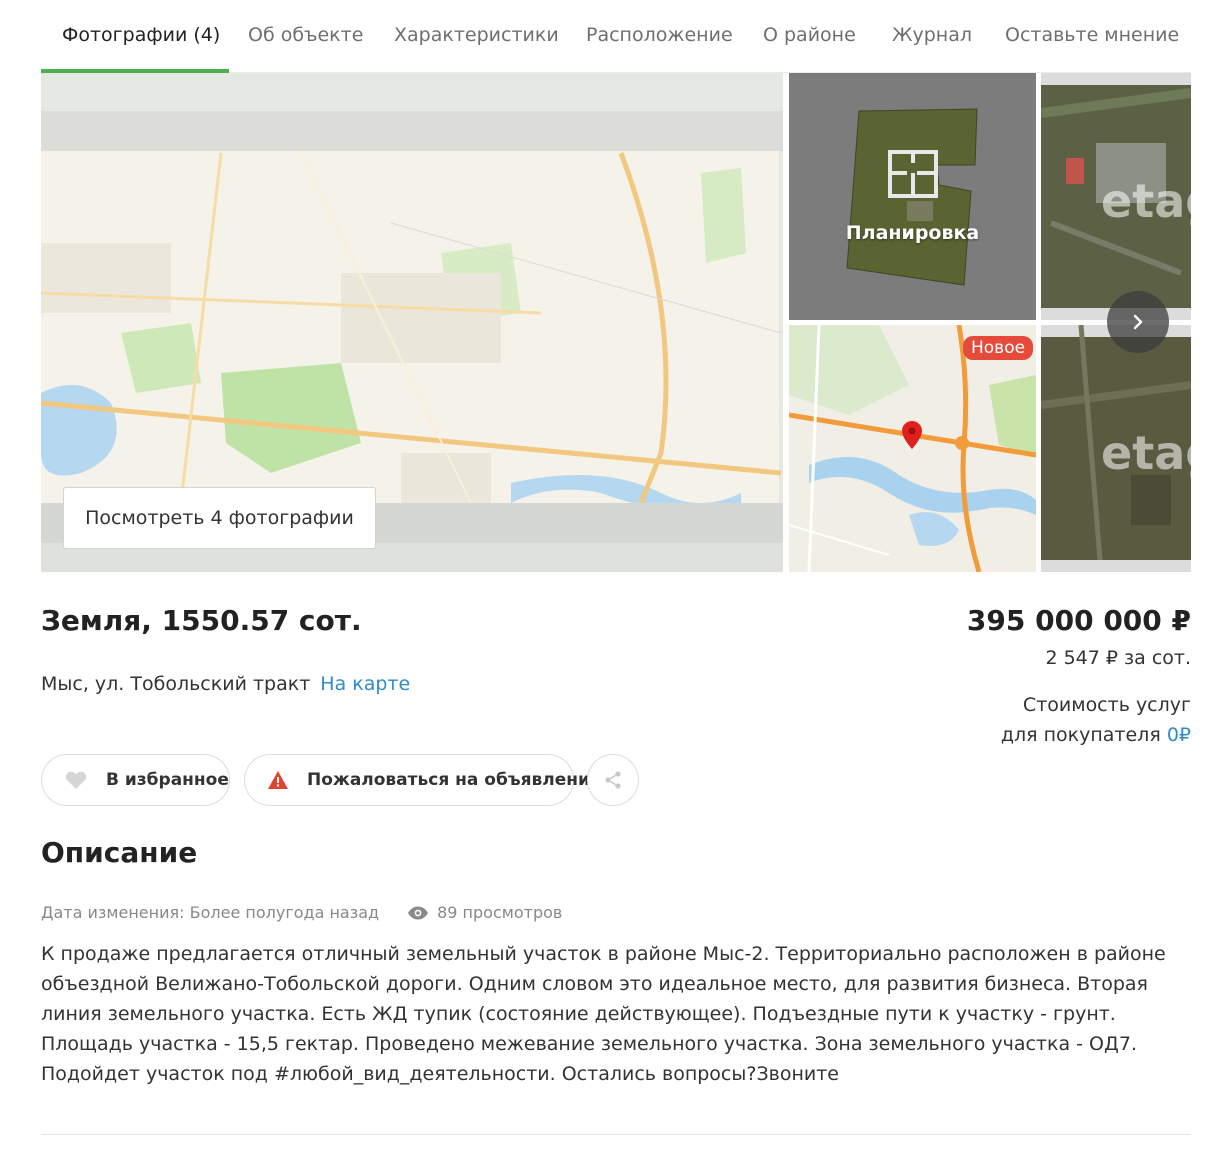 The width and height of the screenshot is (1230, 1150). Describe the element at coordinates (912, 233) in the screenshot. I see `floor-plan-label: Планировка` at that location.